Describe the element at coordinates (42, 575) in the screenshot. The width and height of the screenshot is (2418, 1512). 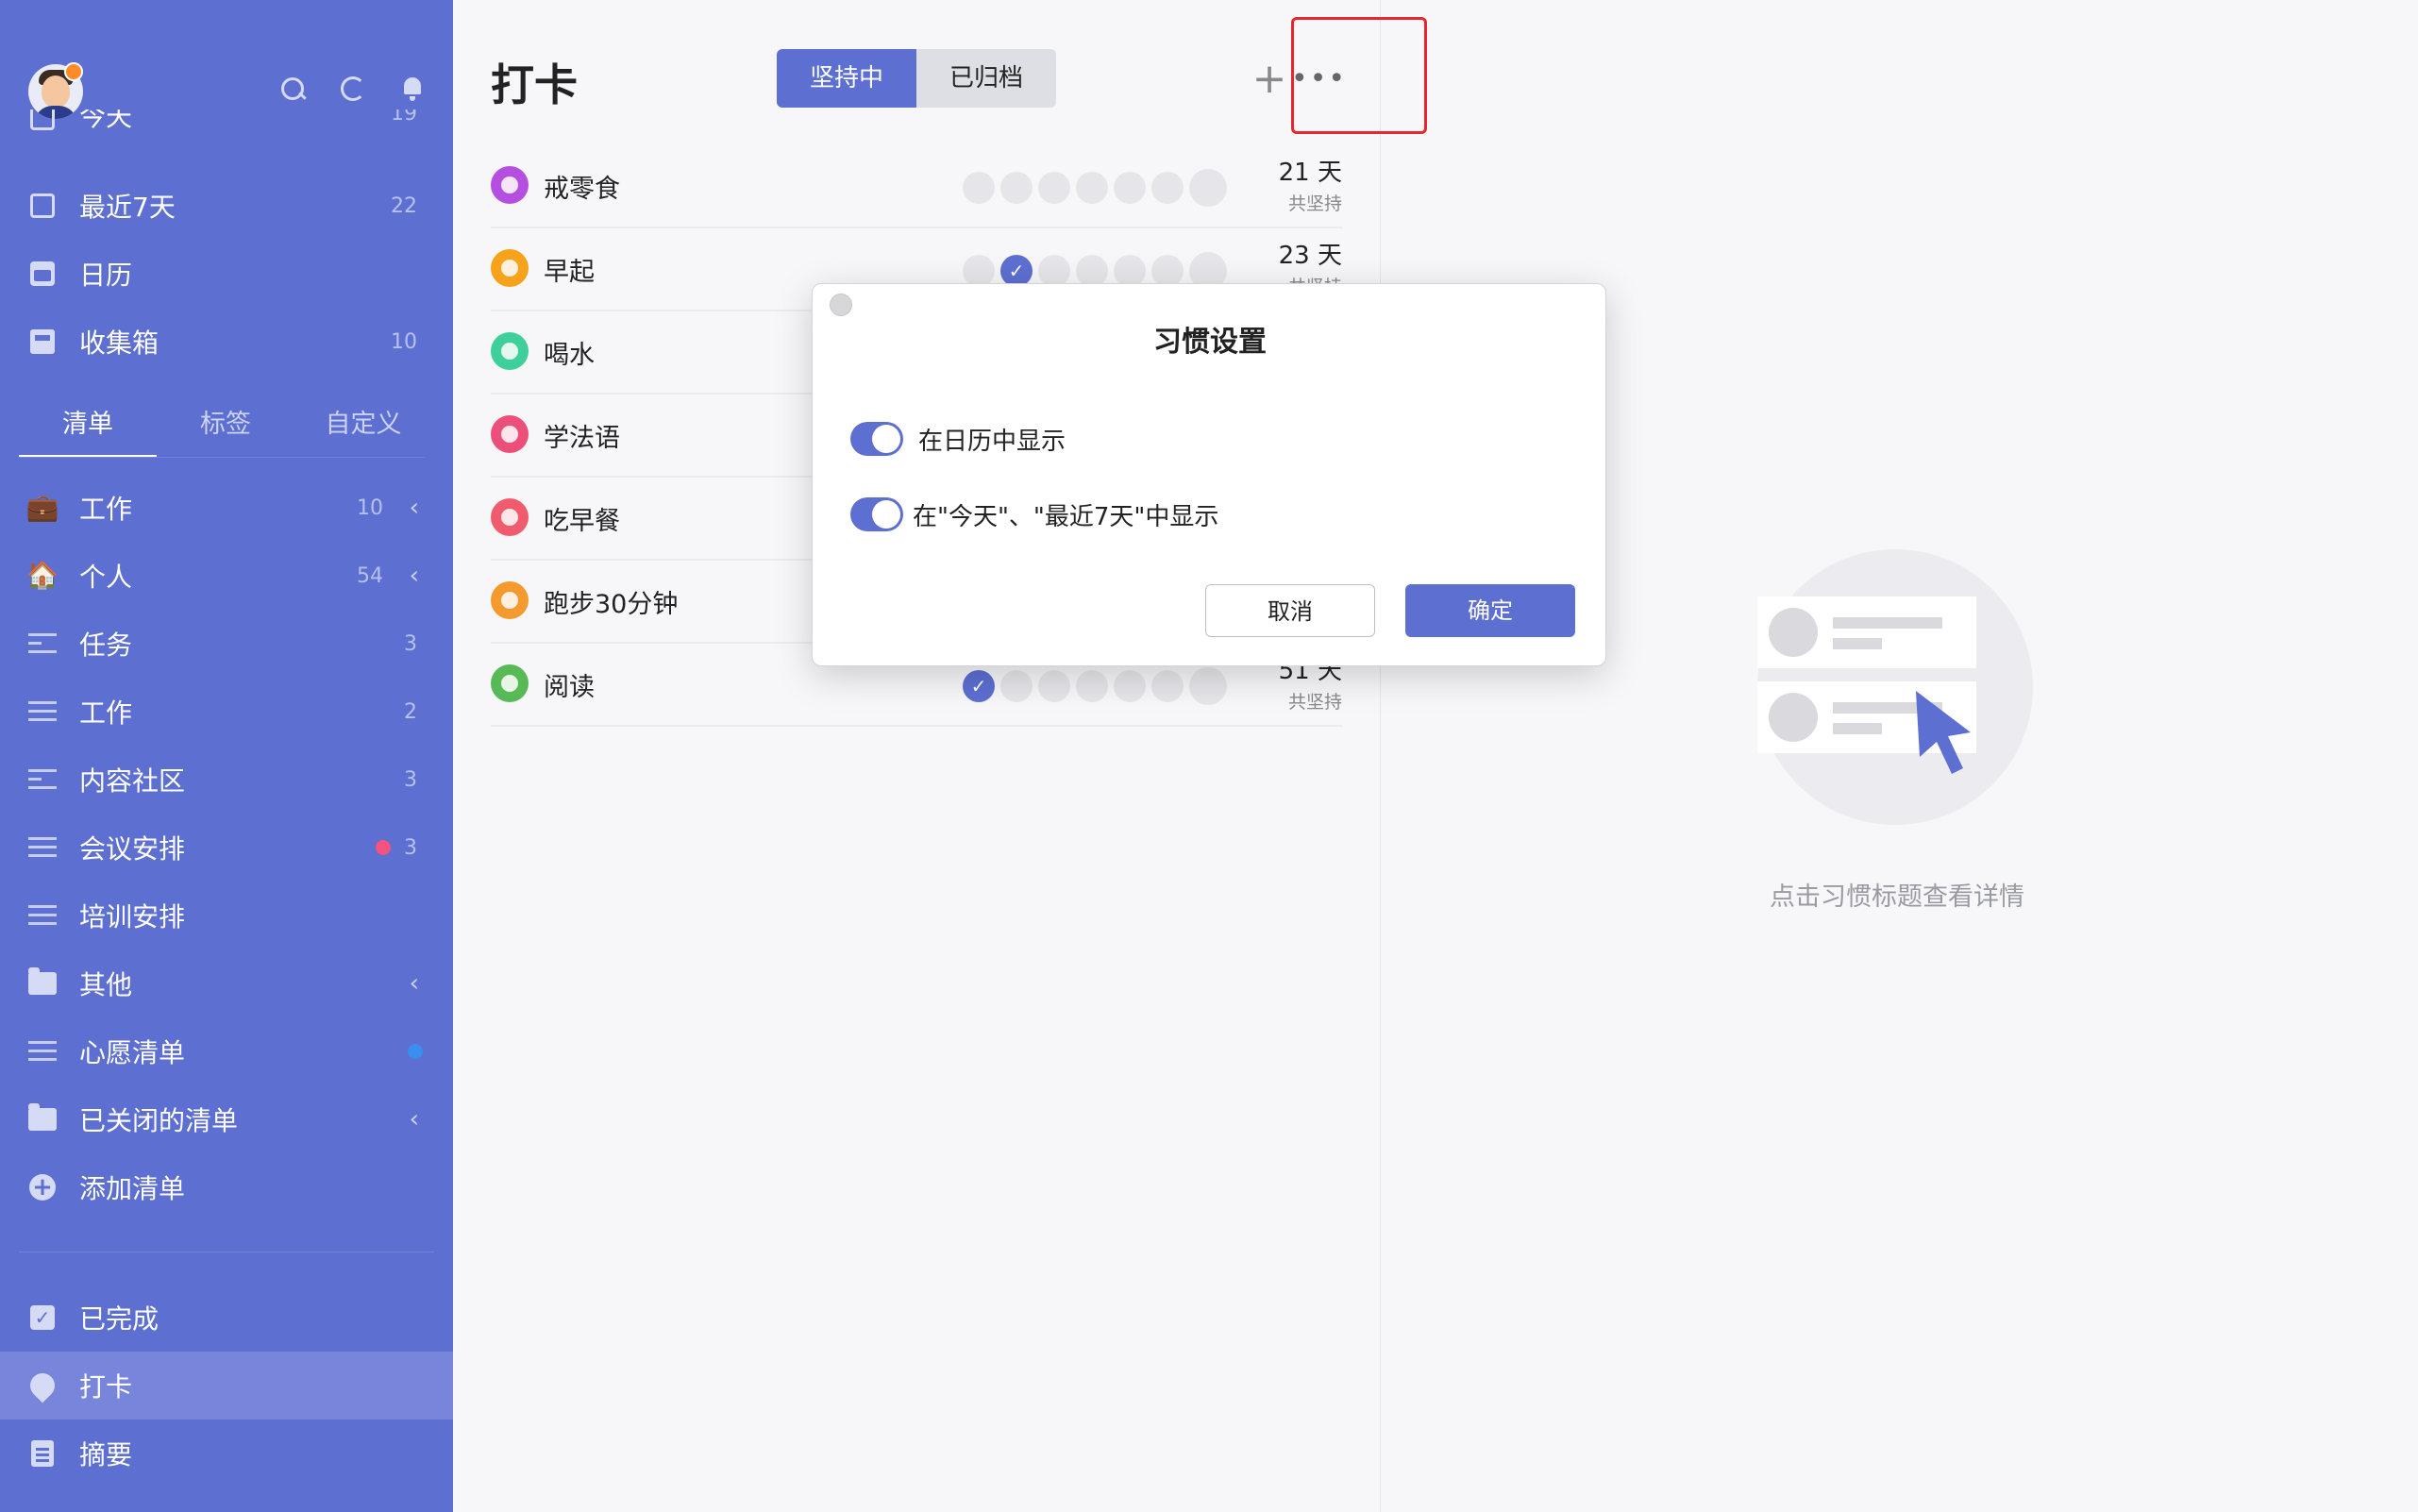
I see `house-icon: 🏠` at that location.